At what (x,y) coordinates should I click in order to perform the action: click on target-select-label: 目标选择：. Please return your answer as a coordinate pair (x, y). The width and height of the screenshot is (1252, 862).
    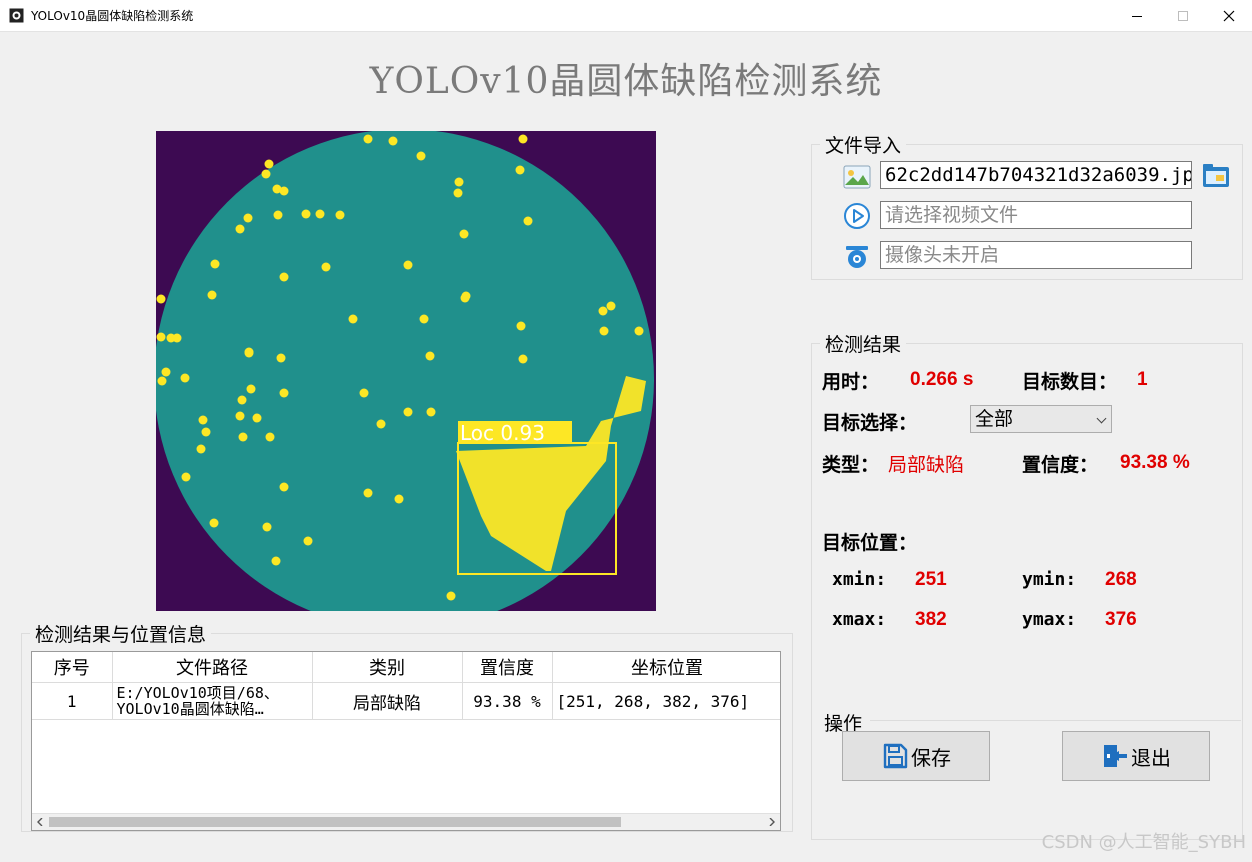
    Looking at the image, I should click on (870, 423).